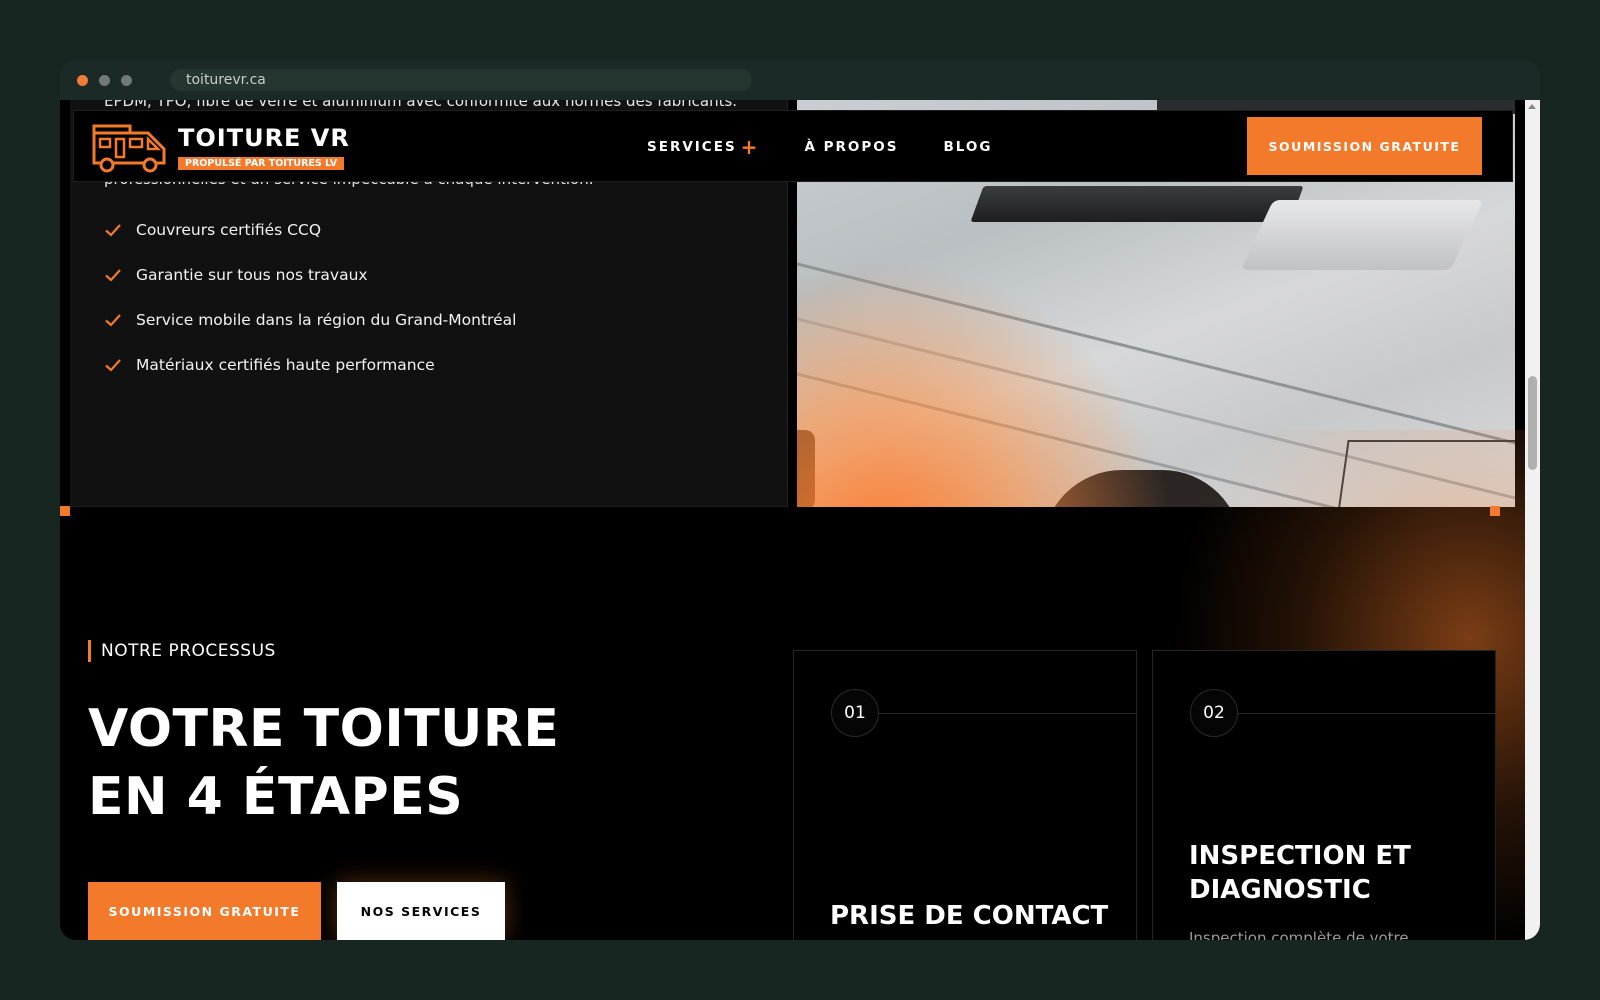  I want to click on site-logo: TOITURE VR PROPULSÉ PAR TOITURES LV, so click(220, 147).